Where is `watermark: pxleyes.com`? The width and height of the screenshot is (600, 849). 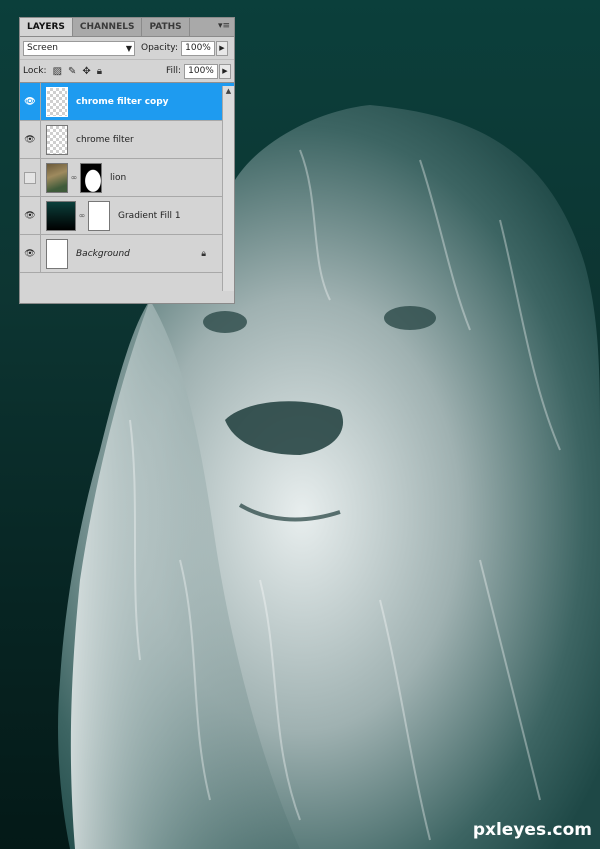
watermark: pxleyes.com is located at coordinates (532, 830).